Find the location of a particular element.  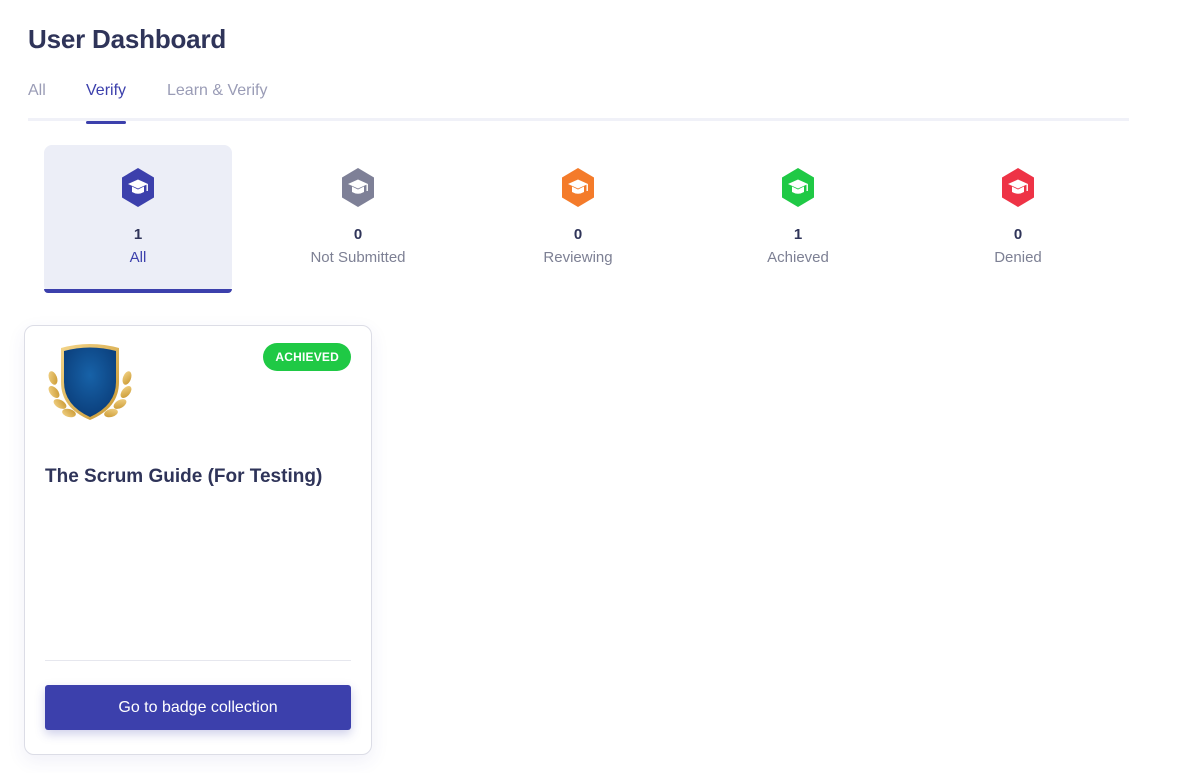

tab-verify: Verify is located at coordinates (106, 103).